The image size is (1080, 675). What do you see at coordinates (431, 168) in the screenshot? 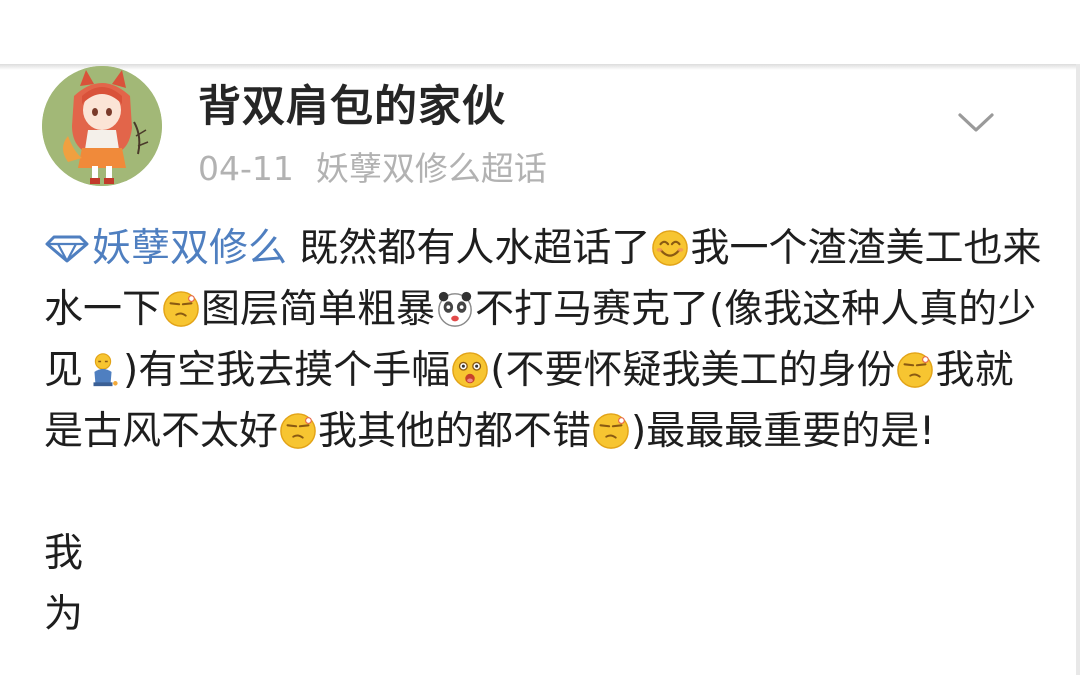
I see `post-source: 妖孽双修么超话` at bounding box center [431, 168].